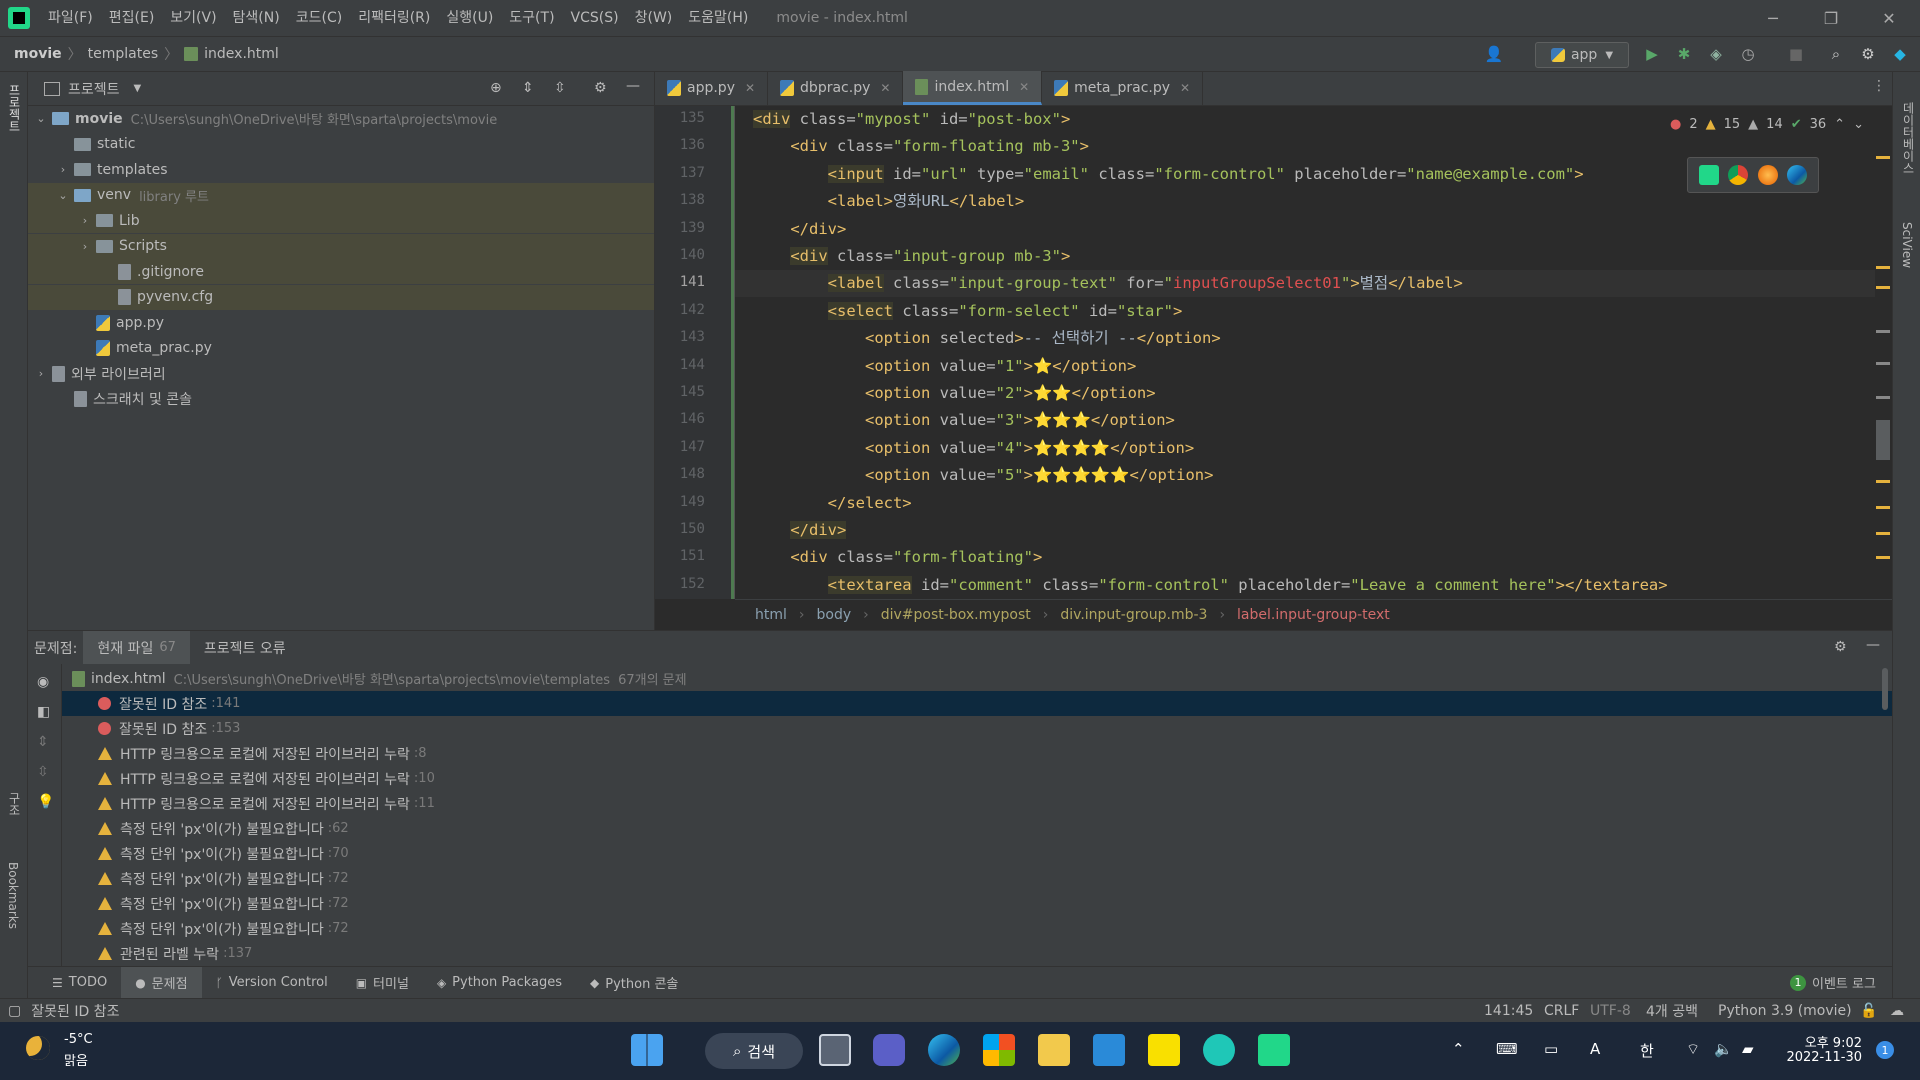 The height and width of the screenshot is (1080, 1920). Describe the element at coordinates (1508, 1011) in the screenshot. I see `caret-position: 141:45` at that location.